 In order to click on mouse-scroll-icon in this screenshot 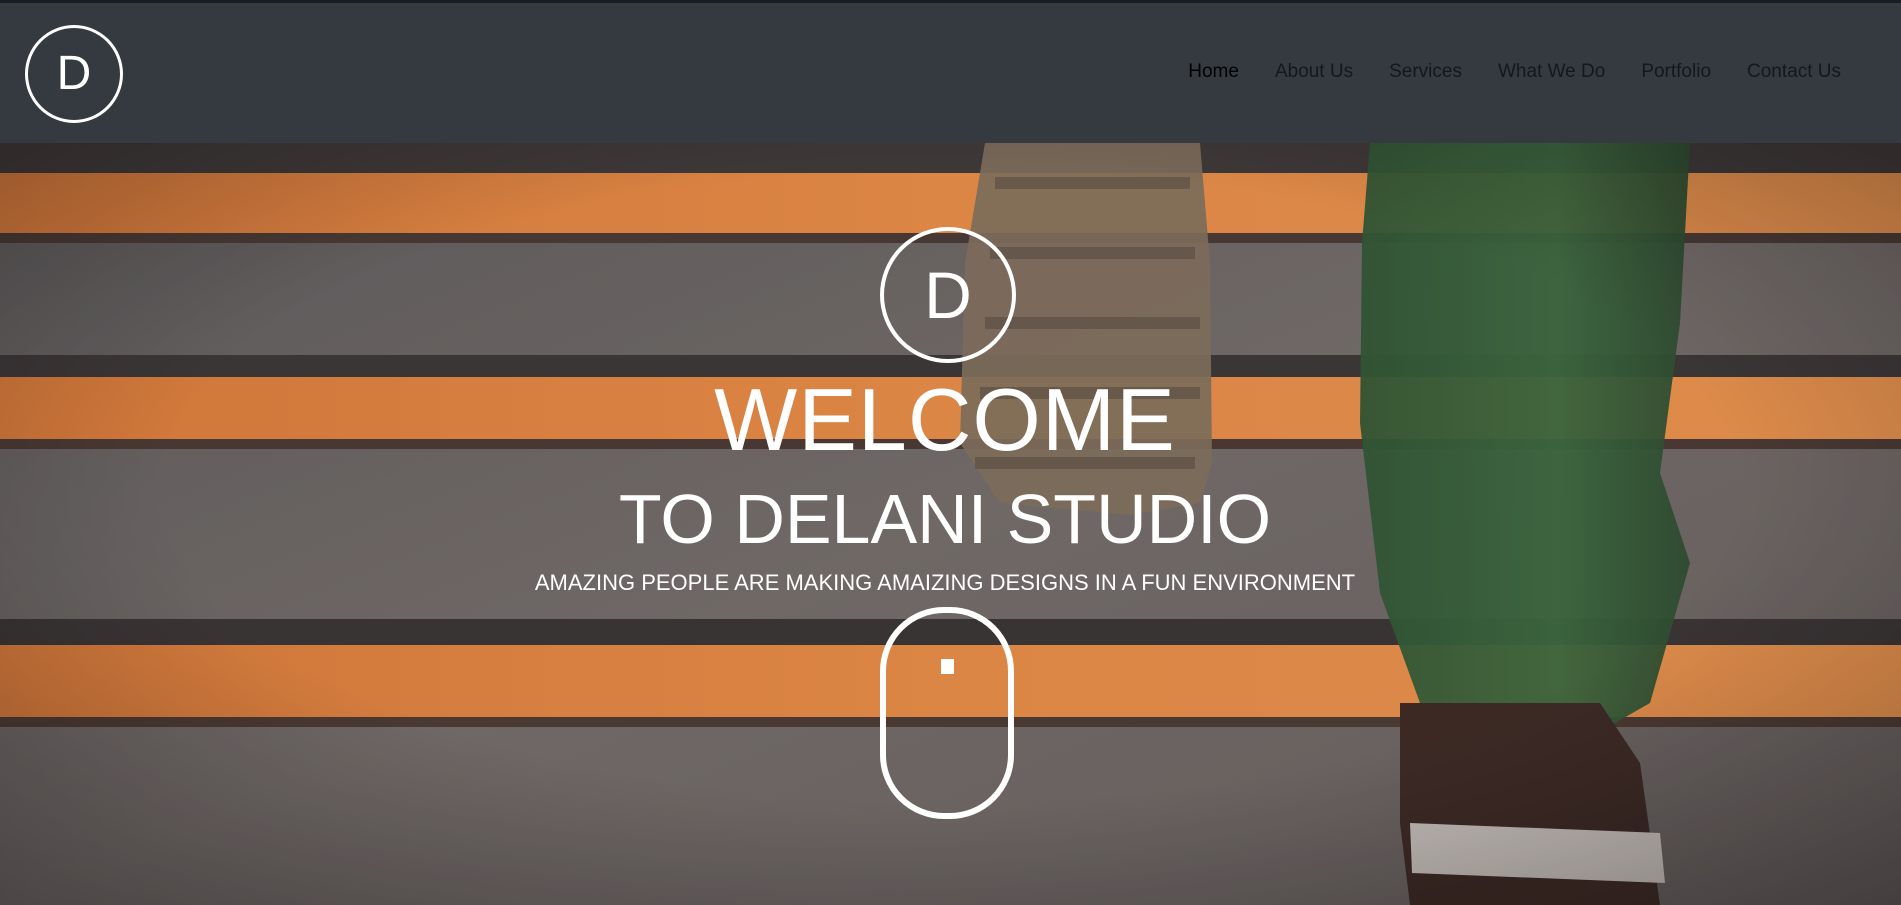, I will do `click(947, 713)`.